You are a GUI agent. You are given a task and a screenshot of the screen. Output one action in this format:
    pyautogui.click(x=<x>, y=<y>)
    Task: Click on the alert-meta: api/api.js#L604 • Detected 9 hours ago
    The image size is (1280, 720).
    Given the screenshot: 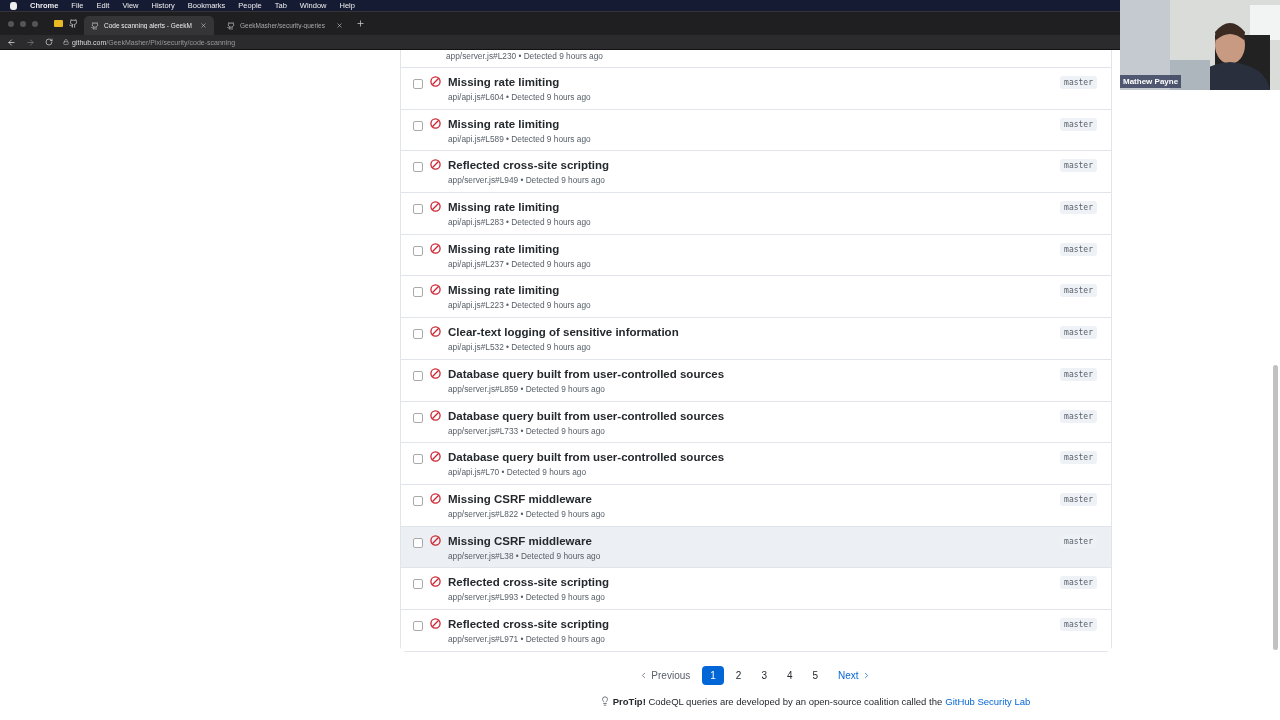 What is the action you would take?
    pyautogui.click(x=520, y=97)
    